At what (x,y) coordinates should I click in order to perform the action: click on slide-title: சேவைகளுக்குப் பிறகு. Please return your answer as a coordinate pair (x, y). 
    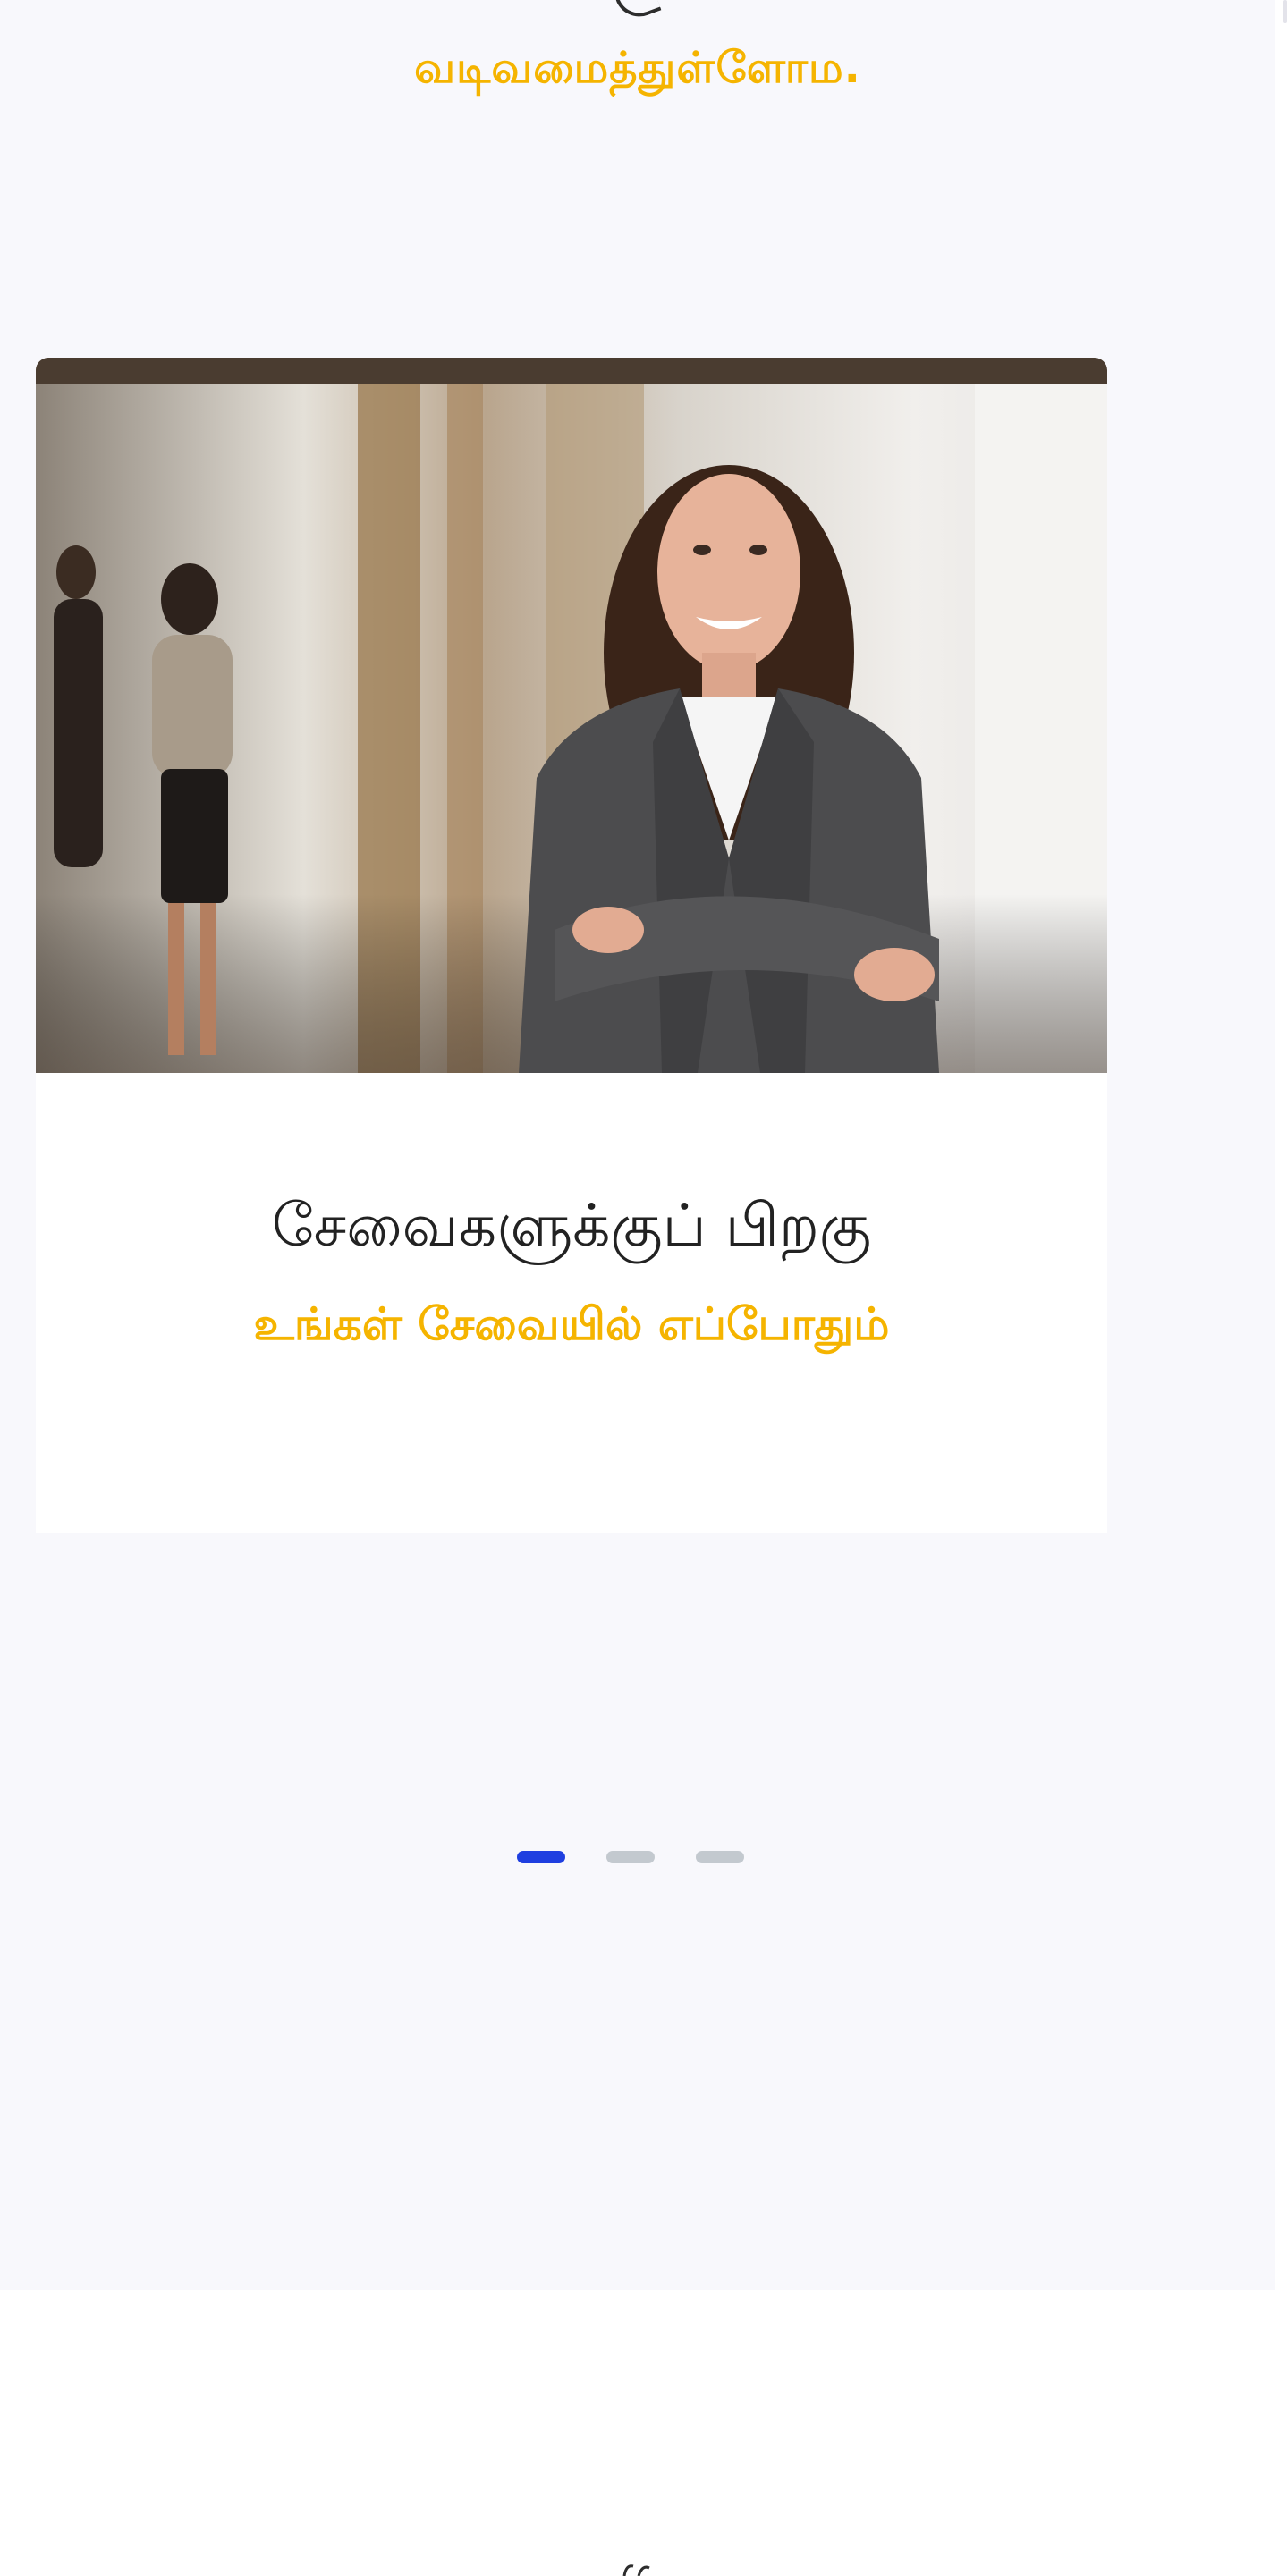
    Looking at the image, I should click on (571, 1225).